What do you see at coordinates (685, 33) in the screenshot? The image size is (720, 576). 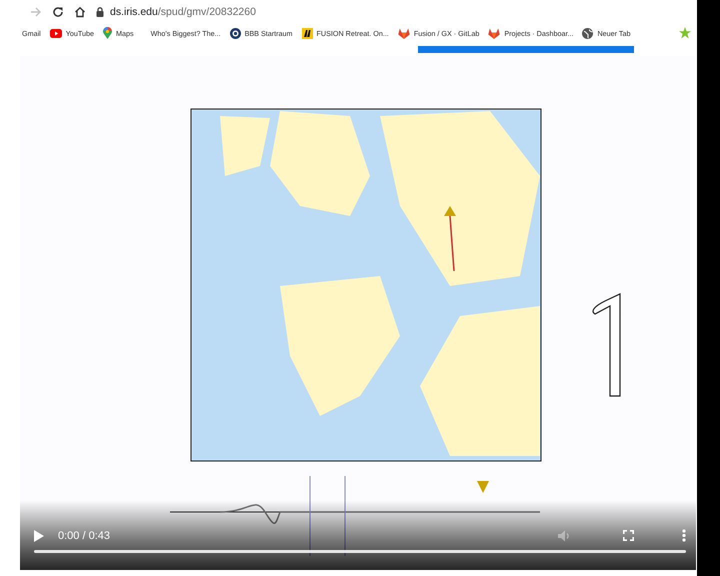 I see `star-icon` at bounding box center [685, 33].